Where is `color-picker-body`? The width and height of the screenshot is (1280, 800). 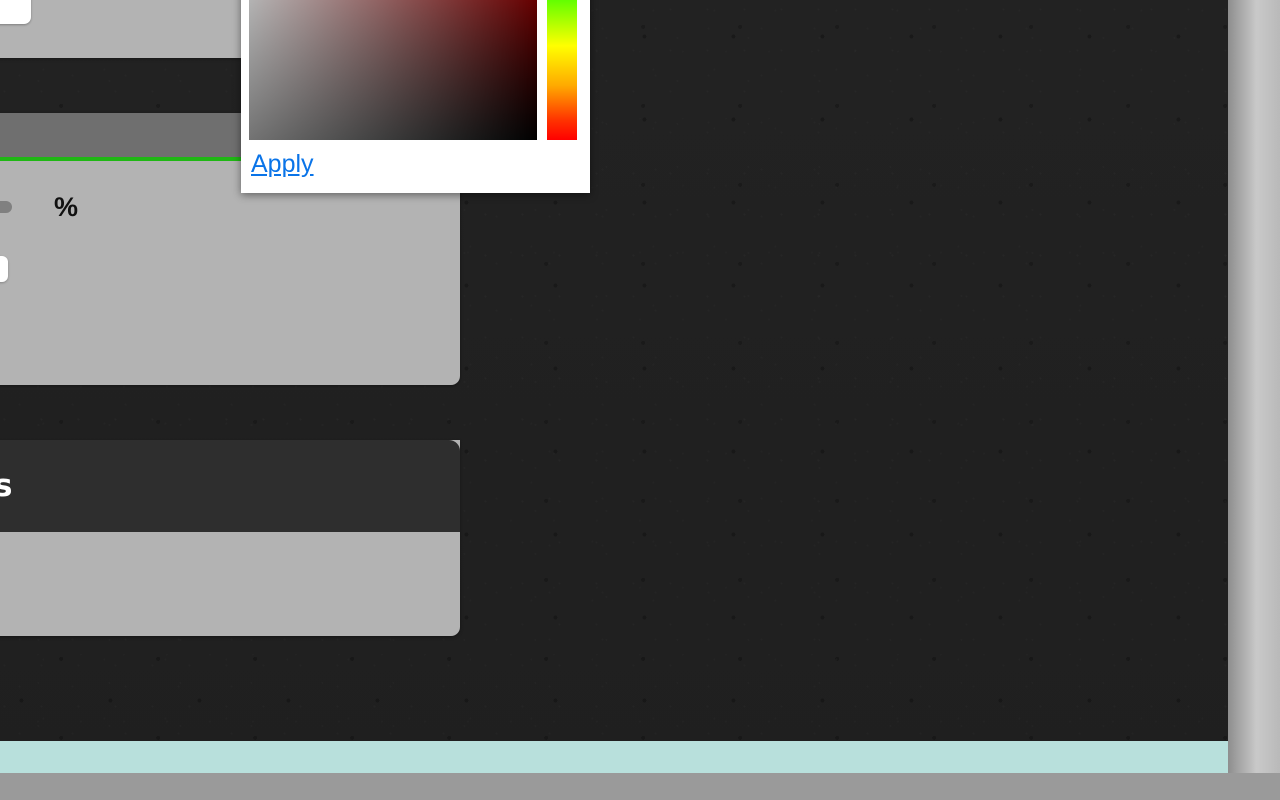 color-picker-body is located at coordinates (415, 72).